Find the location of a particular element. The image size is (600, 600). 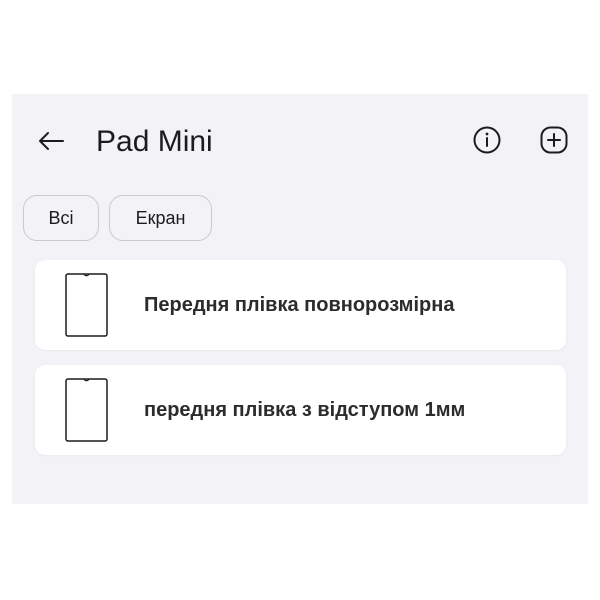

add-button is located at coordinates (554, 140).